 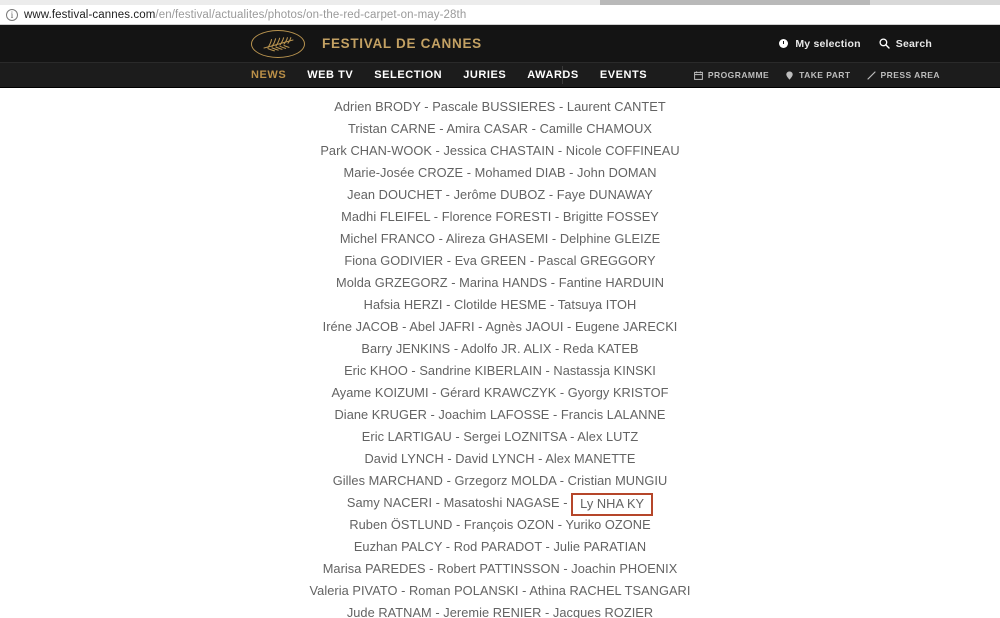 I want to click on search-icon, so click(x=884, y=43).